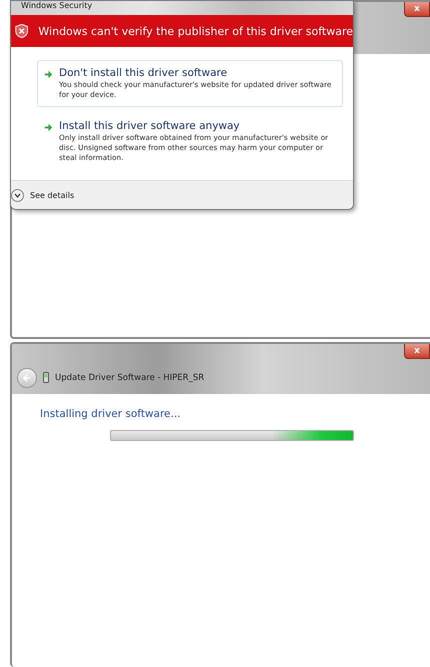 The height and width of the screenshot is (667, 430). I want to click on banner-text: Windows can't verify the publisher of this driver software, so click(195, 31).